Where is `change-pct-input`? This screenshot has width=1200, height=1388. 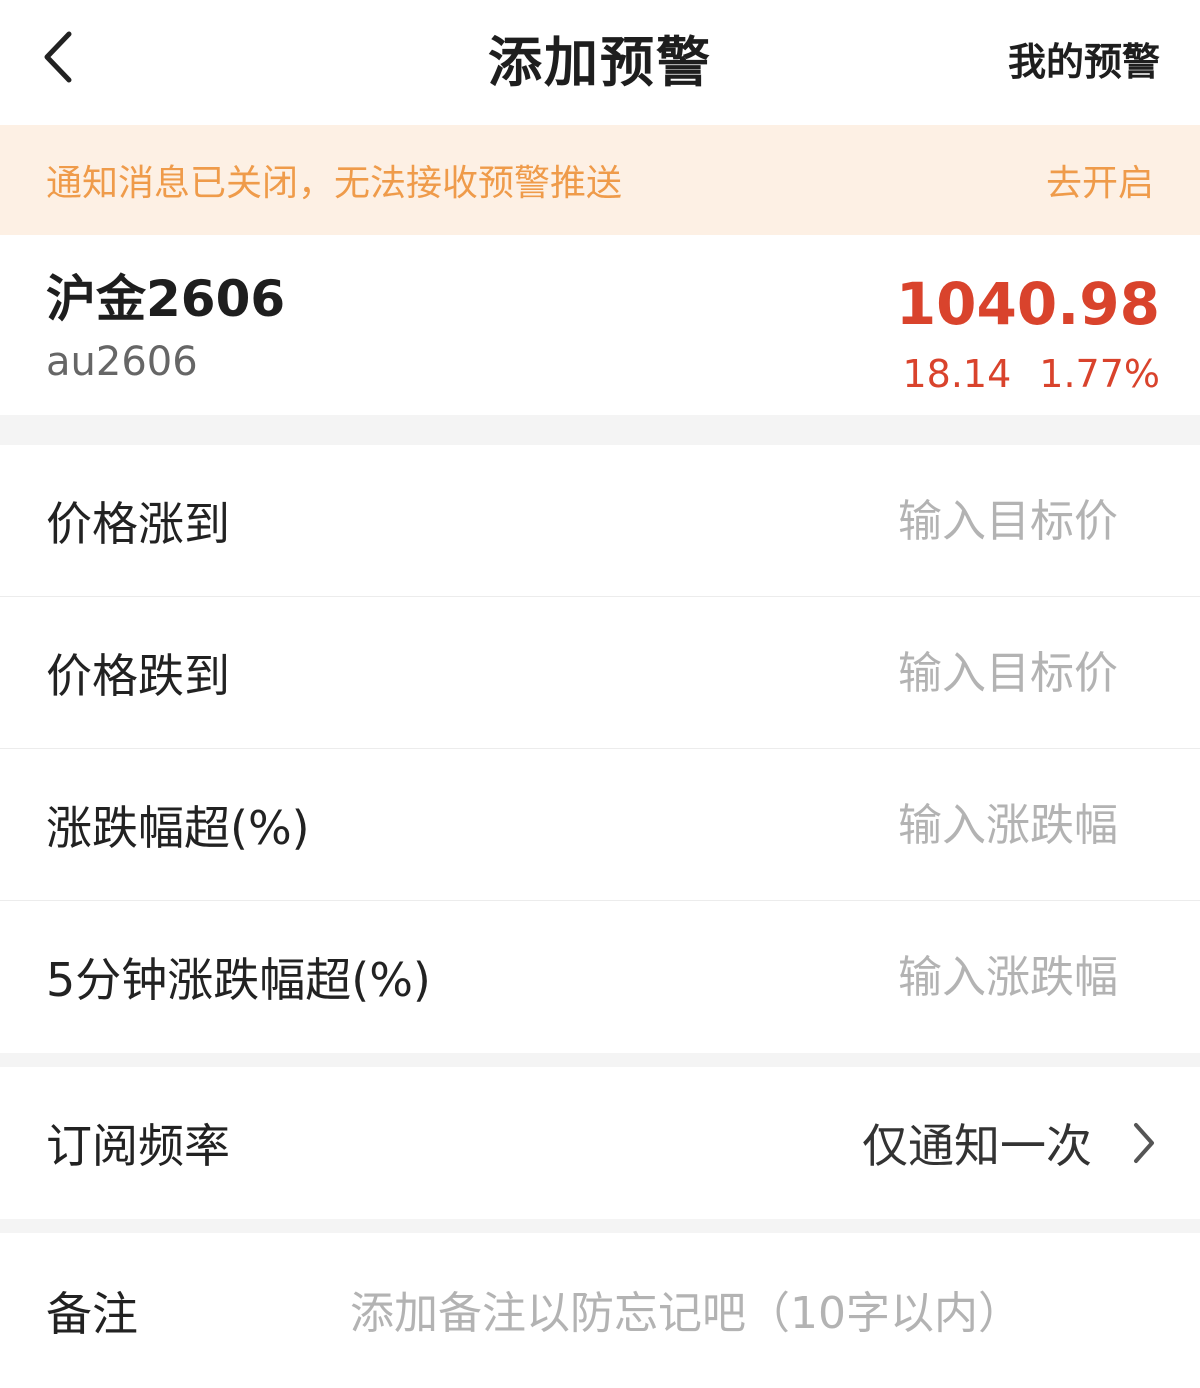 change-pct-input is located at coordinates (1010, 825).